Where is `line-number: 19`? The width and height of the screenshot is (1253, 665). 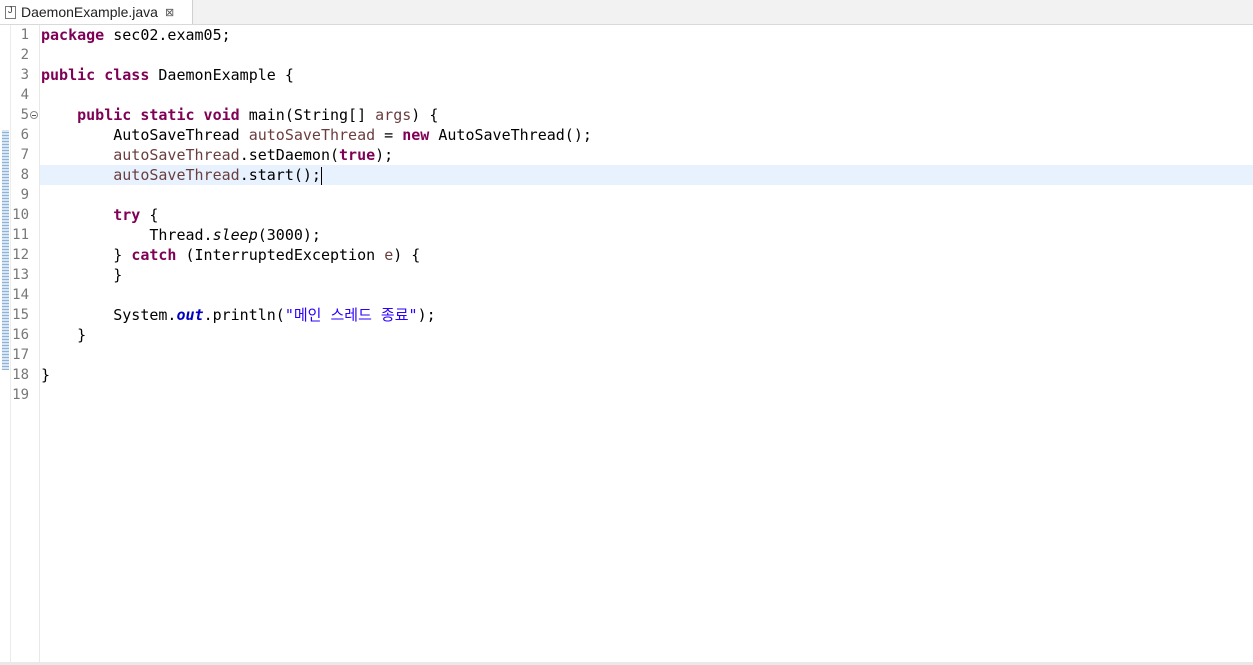 line-number: 19 is located at coordinates (20, 395).